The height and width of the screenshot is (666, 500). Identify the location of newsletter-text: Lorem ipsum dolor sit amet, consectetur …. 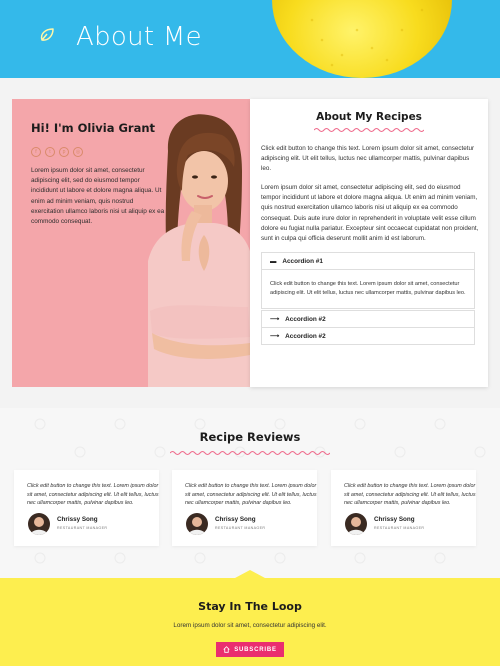
(250, 625).